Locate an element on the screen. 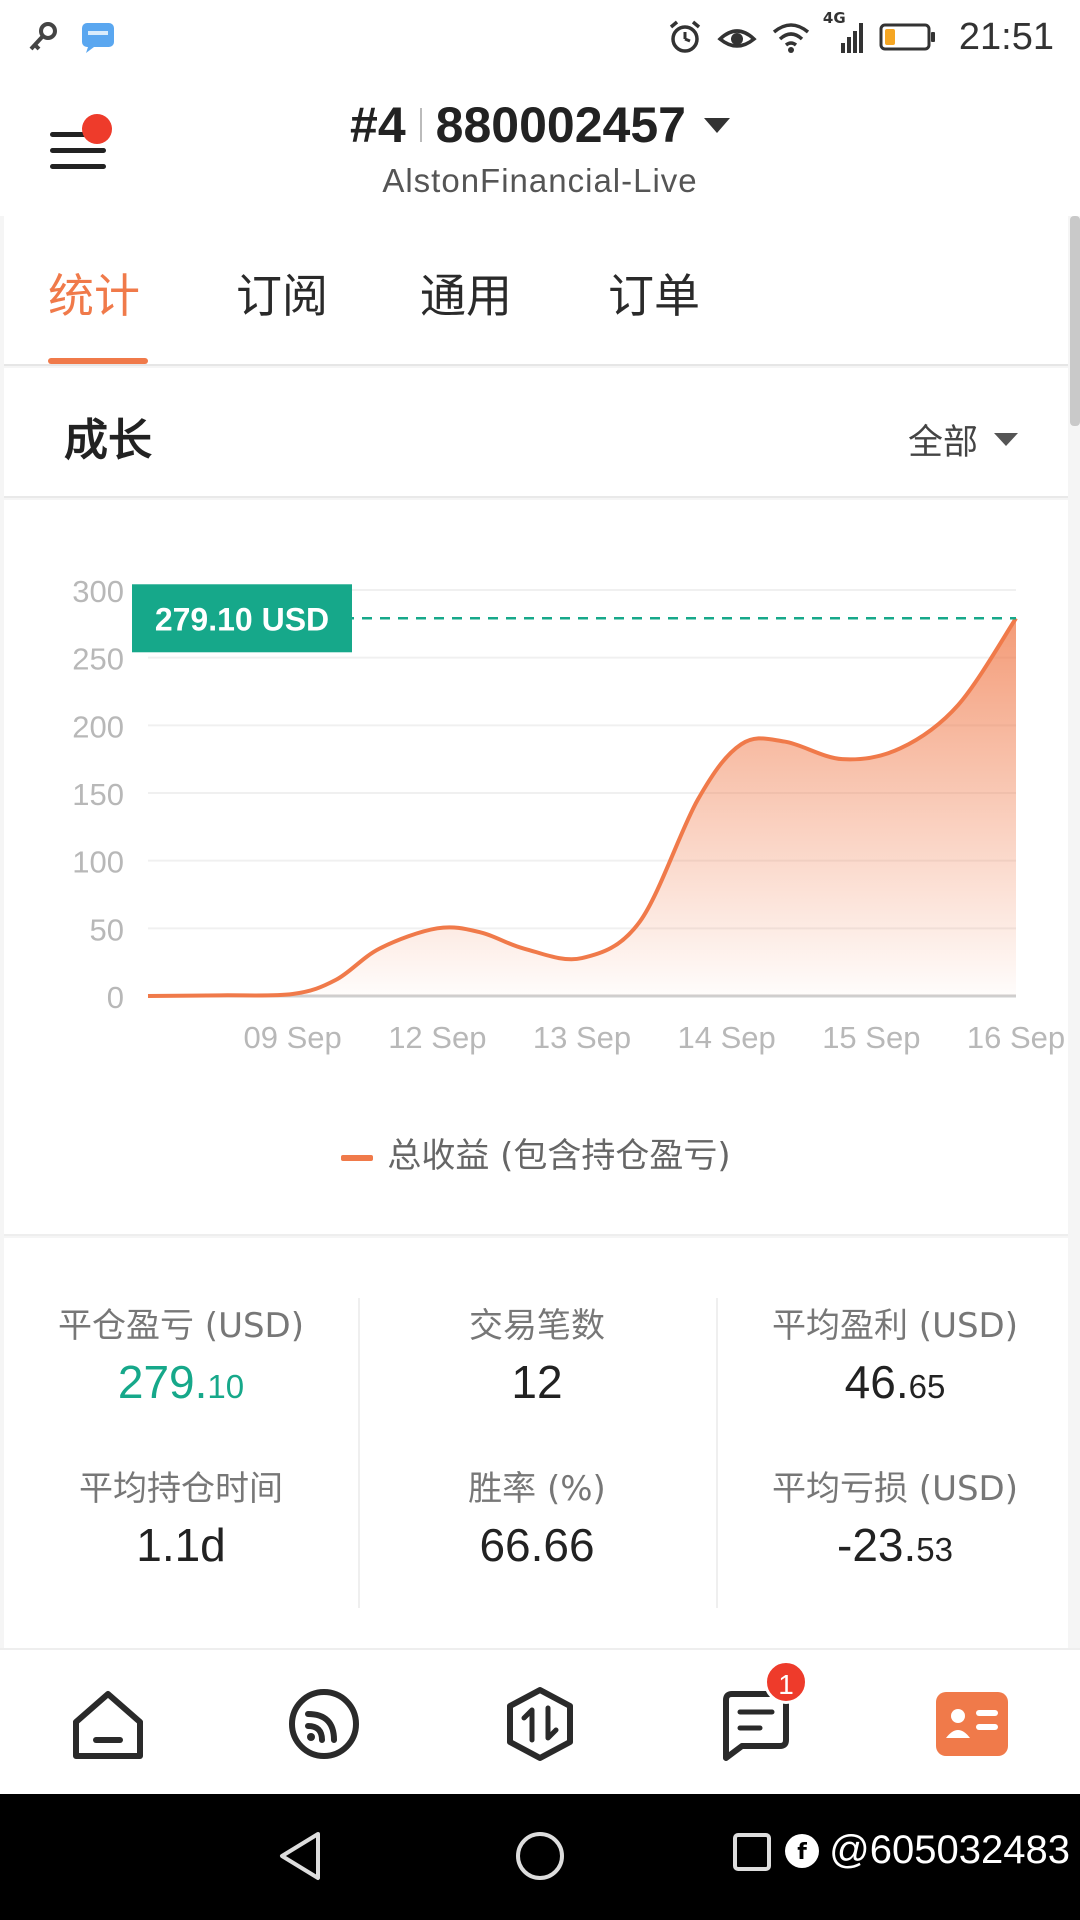 The image size is (1080, 1920). key-icon is located at coordinates (43, 36).